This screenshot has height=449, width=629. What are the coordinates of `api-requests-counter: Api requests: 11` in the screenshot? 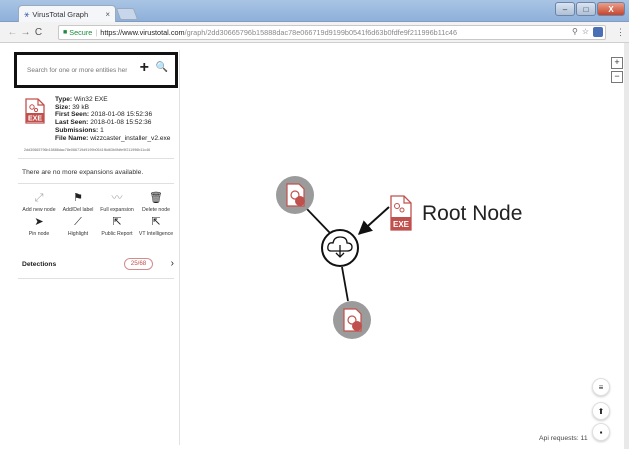 It's located at (563, 438).